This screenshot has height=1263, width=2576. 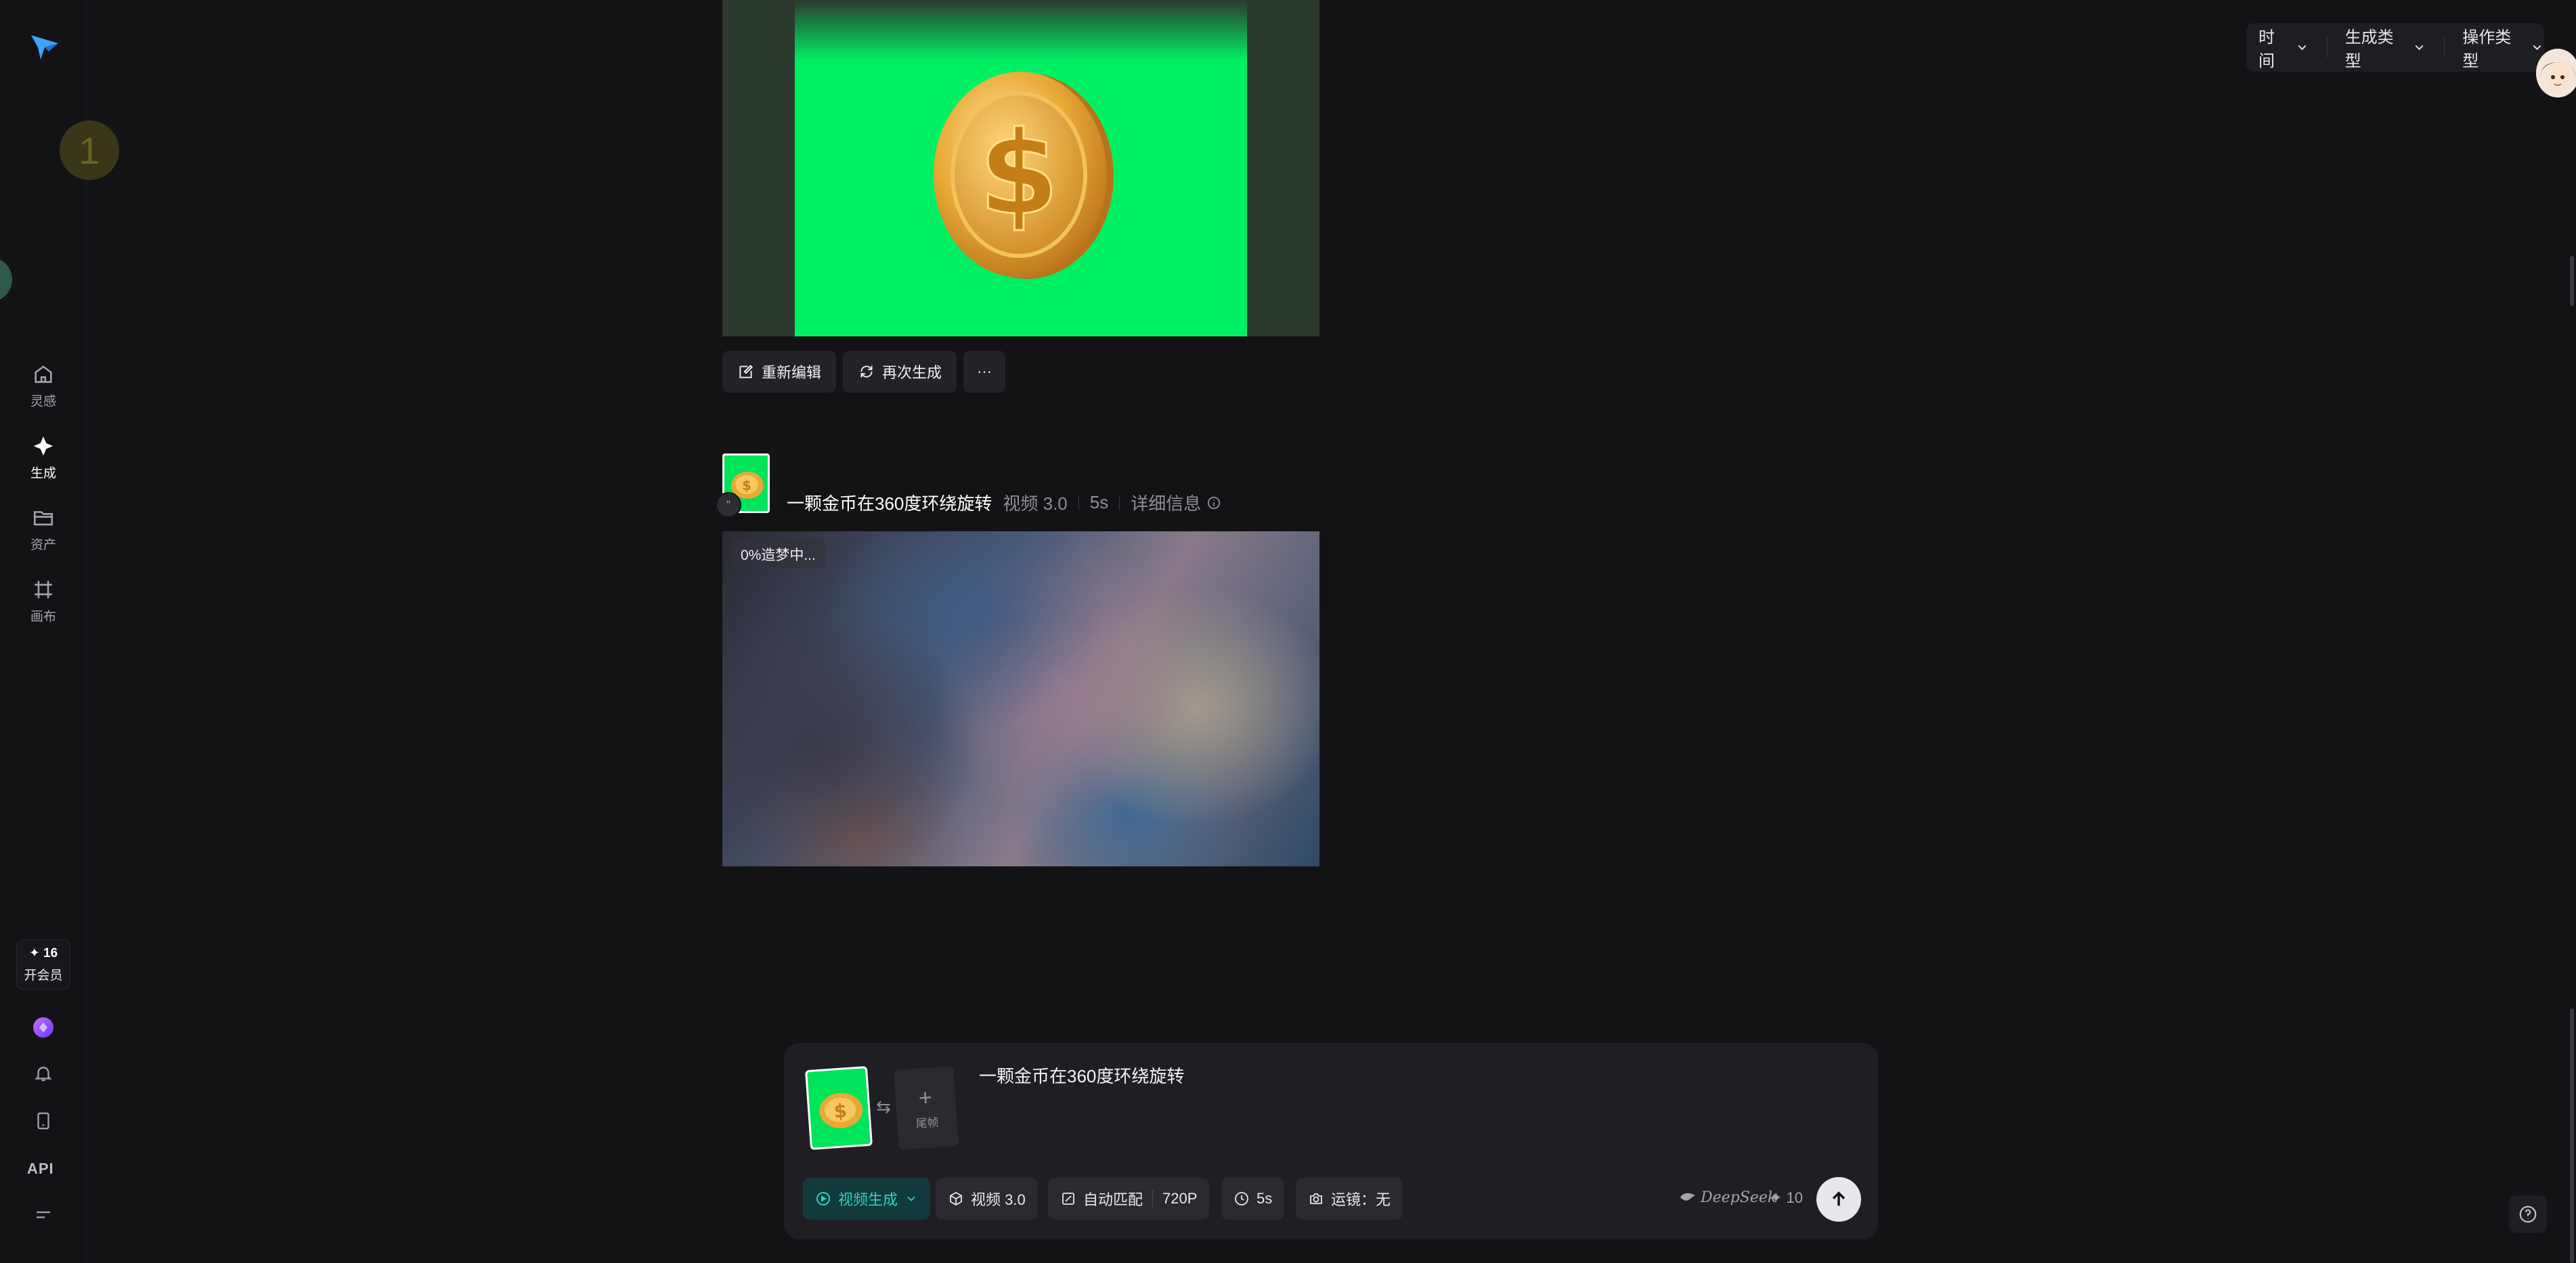 What do you see at coordinates (927, 1122) in the screenshot?
I see `end-frame-label: 尾帧` at bounding box center [927, 1122].